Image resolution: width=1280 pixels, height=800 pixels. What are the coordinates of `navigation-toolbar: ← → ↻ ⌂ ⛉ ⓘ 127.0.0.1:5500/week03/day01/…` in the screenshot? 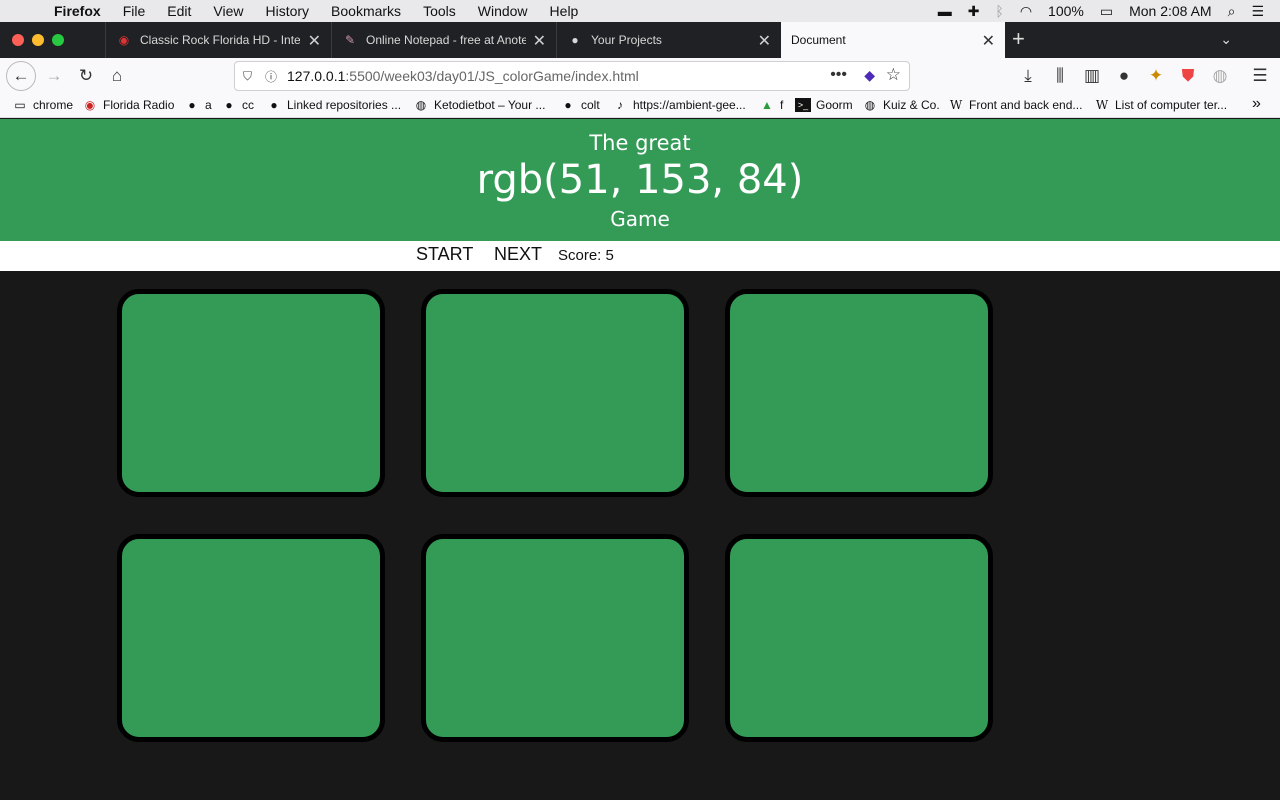 It's located at (640, 76).